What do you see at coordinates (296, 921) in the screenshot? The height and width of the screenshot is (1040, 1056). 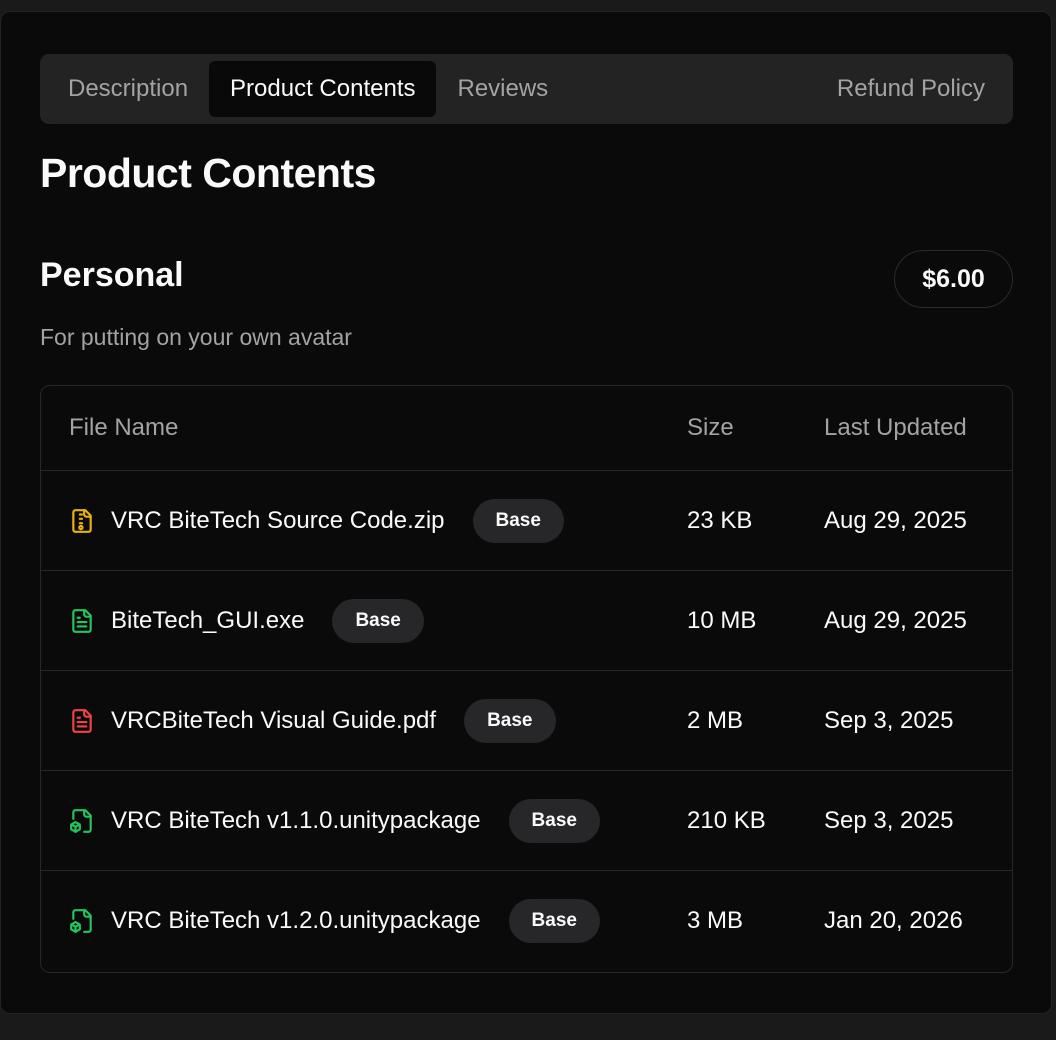 I see `file-name: VRC BiteTech v1.2.0.unitypackage` at bounding box center [296, 921].